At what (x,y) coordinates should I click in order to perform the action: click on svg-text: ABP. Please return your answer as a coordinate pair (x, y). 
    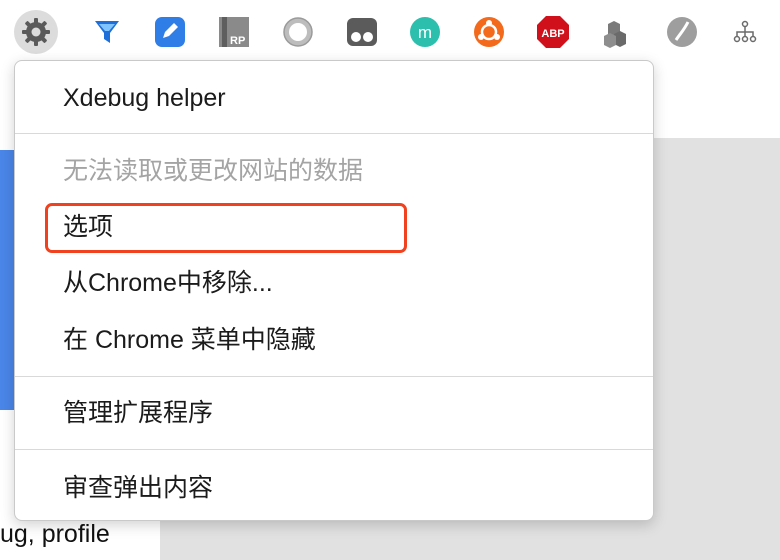
    Looking at the image, I should click on (552, 34).